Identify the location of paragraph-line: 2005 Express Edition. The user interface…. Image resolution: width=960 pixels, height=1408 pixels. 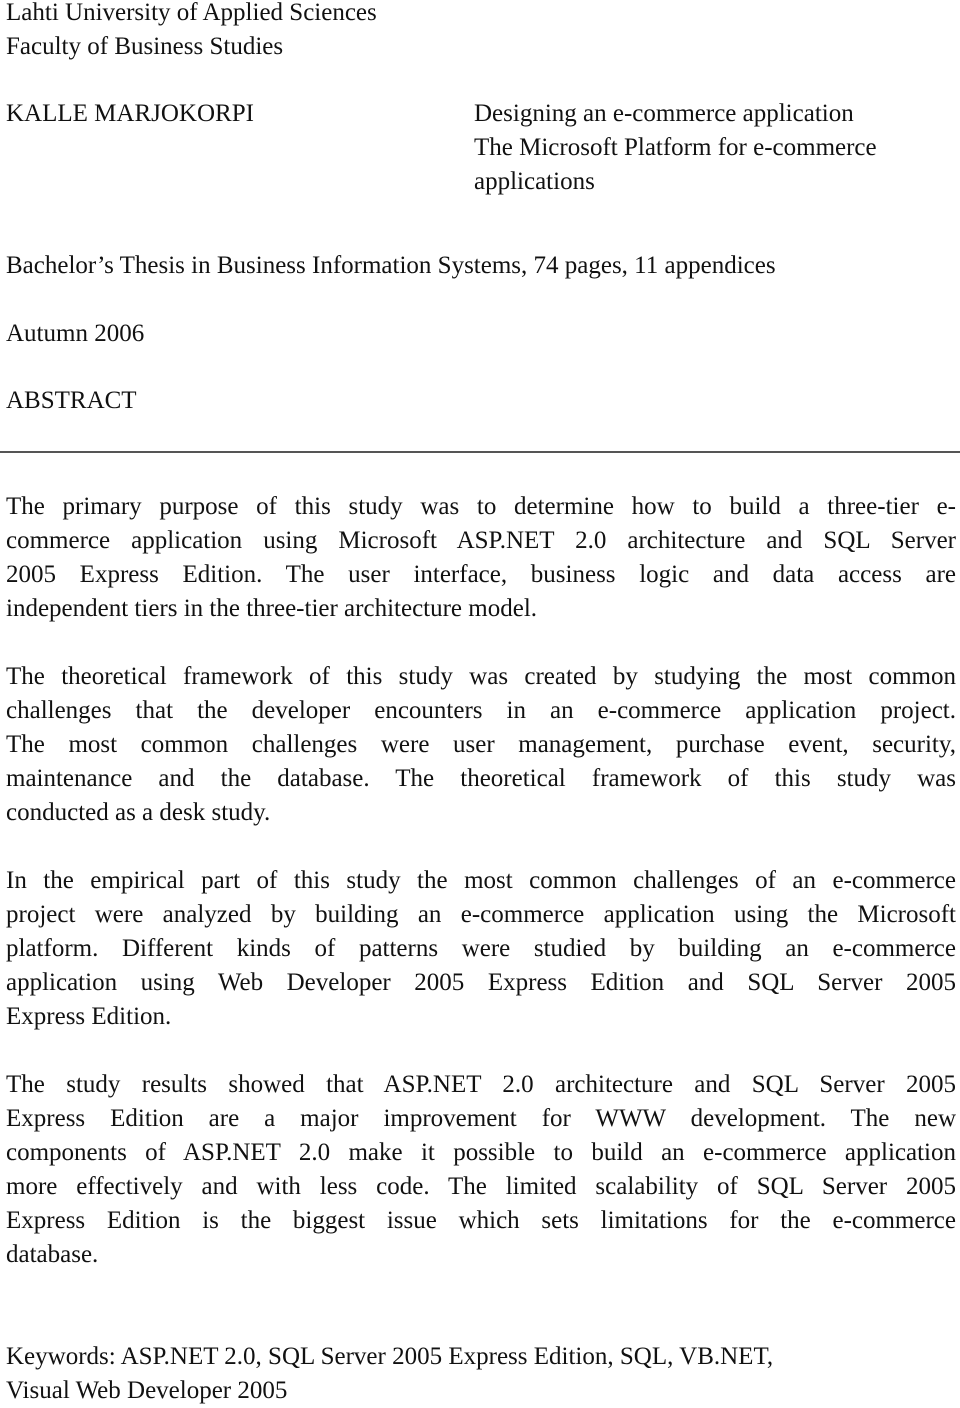
(481, 574).